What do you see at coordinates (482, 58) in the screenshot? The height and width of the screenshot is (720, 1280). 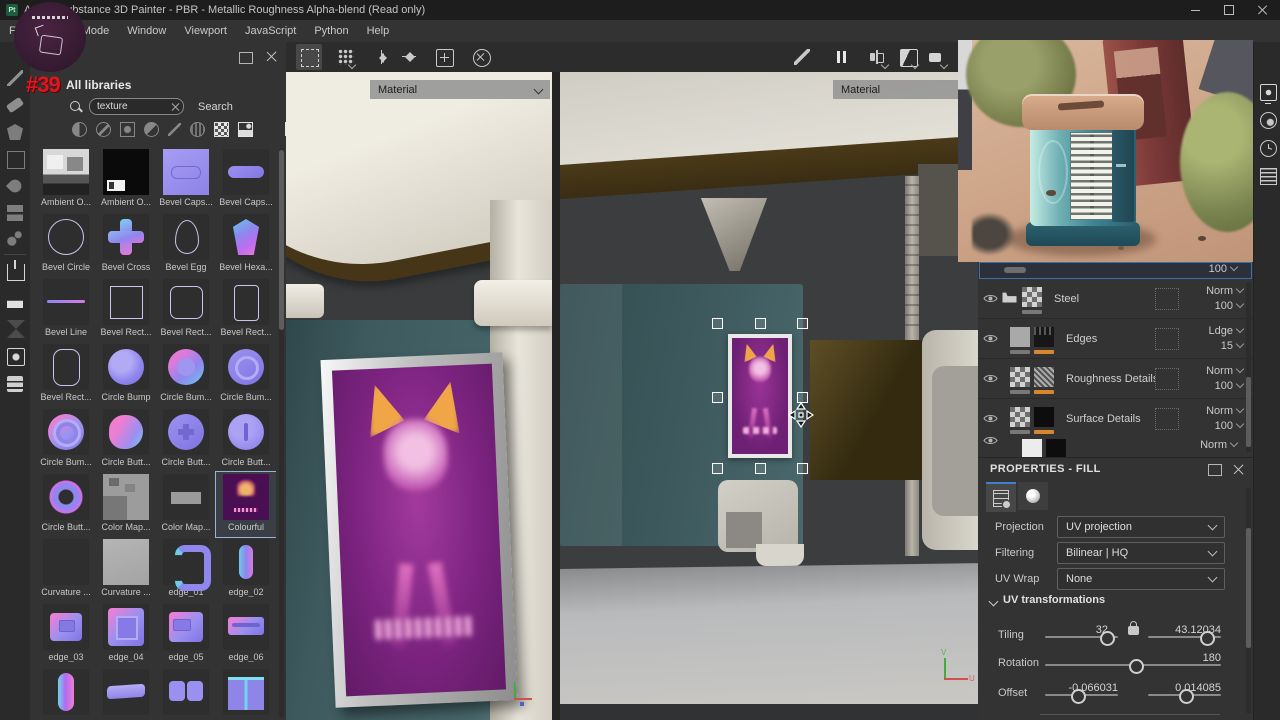 I see `cancel-circle-icon` at bounding box center [482, 58].